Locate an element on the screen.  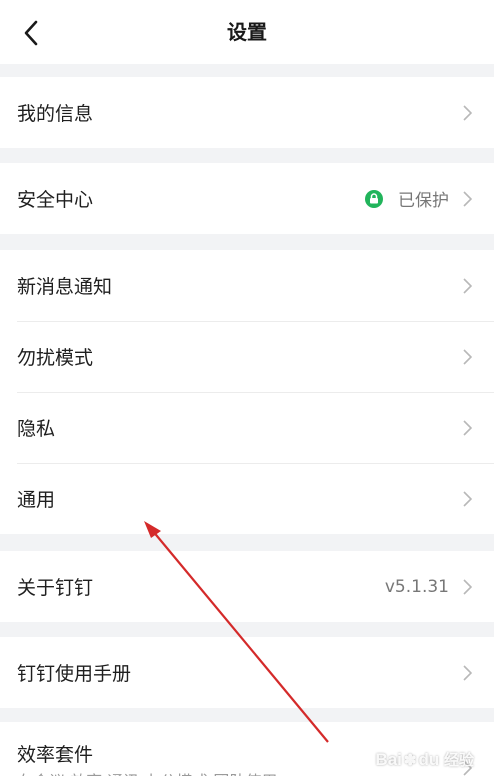
group-about: 关于钉钉 v5.1.31 is located at coordinates (247, 586).